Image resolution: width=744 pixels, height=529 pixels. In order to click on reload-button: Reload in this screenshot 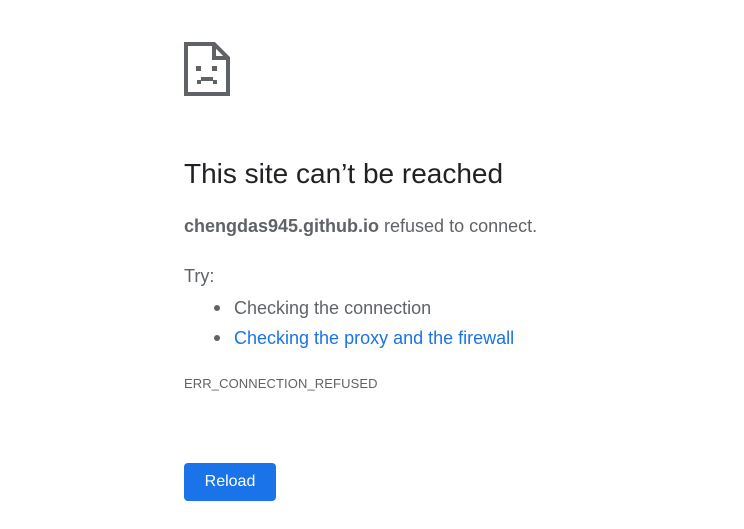, I will do `click(230, 482)`.